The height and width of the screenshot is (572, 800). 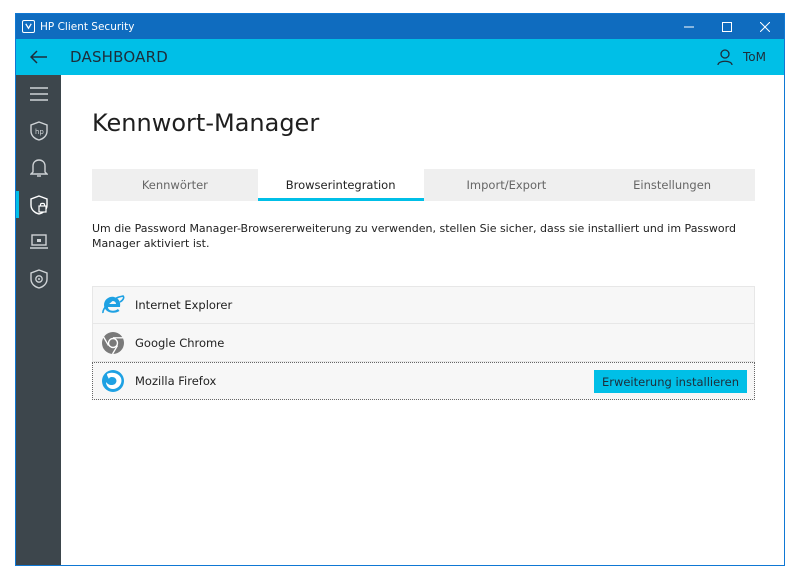 I want to click on firefox-icon, so click(x=113, y=381).